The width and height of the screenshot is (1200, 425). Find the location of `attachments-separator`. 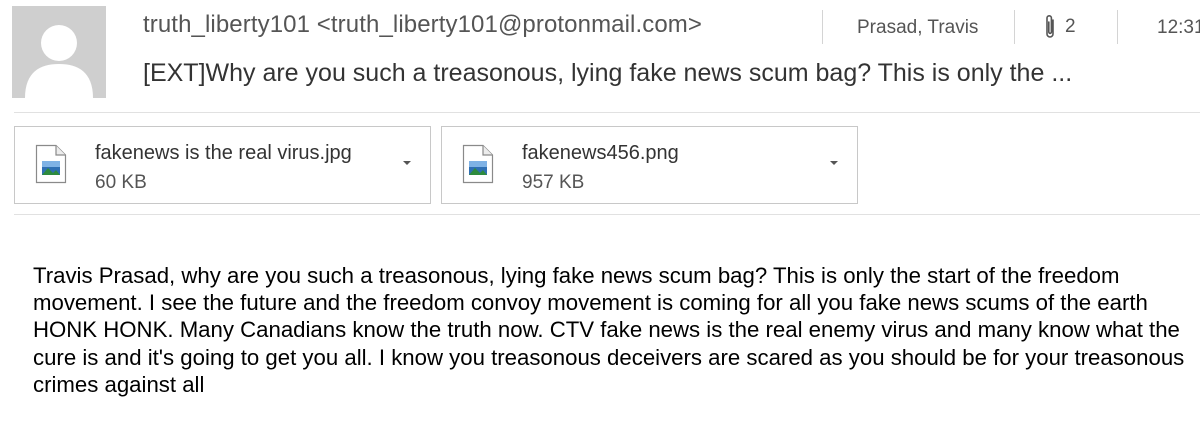

attachments-separator is located at coordinates (607, 214).